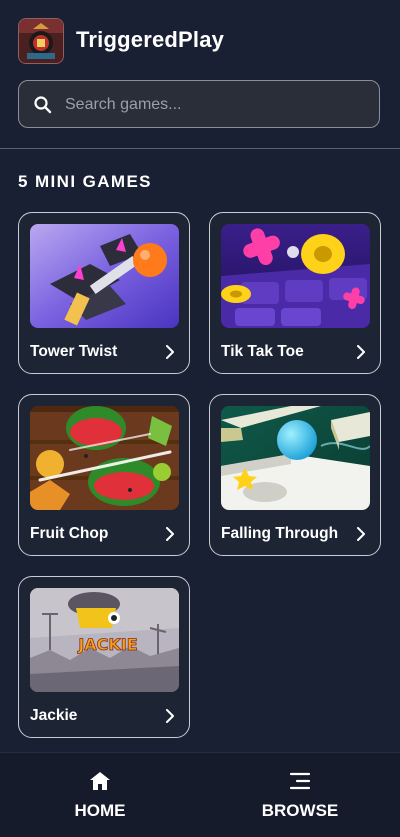 This screenshot has height=837, width=400. What do you see at coordinates (300, 795) in the screenshot?
I see `nav-browse: BROWSE` at bounding box center [300, 795].